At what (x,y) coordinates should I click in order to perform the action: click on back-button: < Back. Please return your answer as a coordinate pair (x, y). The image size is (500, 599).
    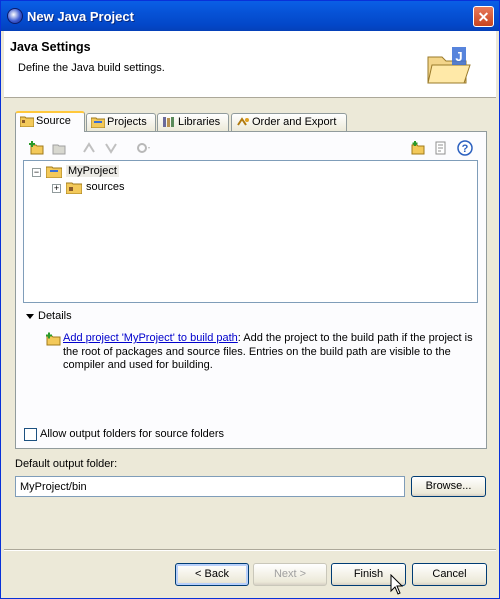
    Looking at the image, I should click on (212, 574).